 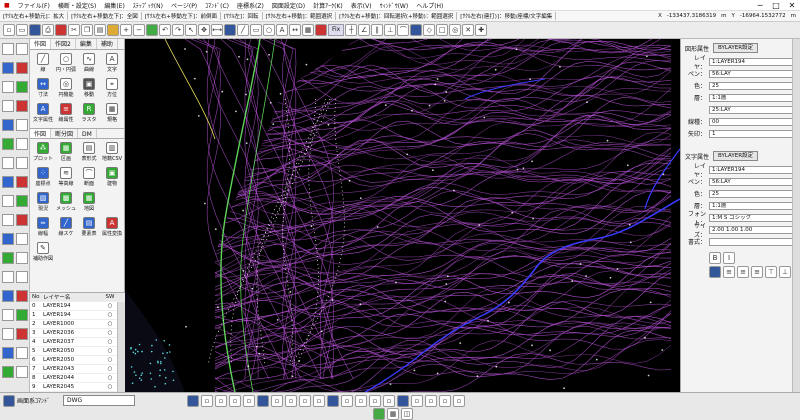 What do you see at coordinates (89, 228) in the screenshot?
I see `cmd-element-table: ▤ 要素表` at bounding box center [89, 228].